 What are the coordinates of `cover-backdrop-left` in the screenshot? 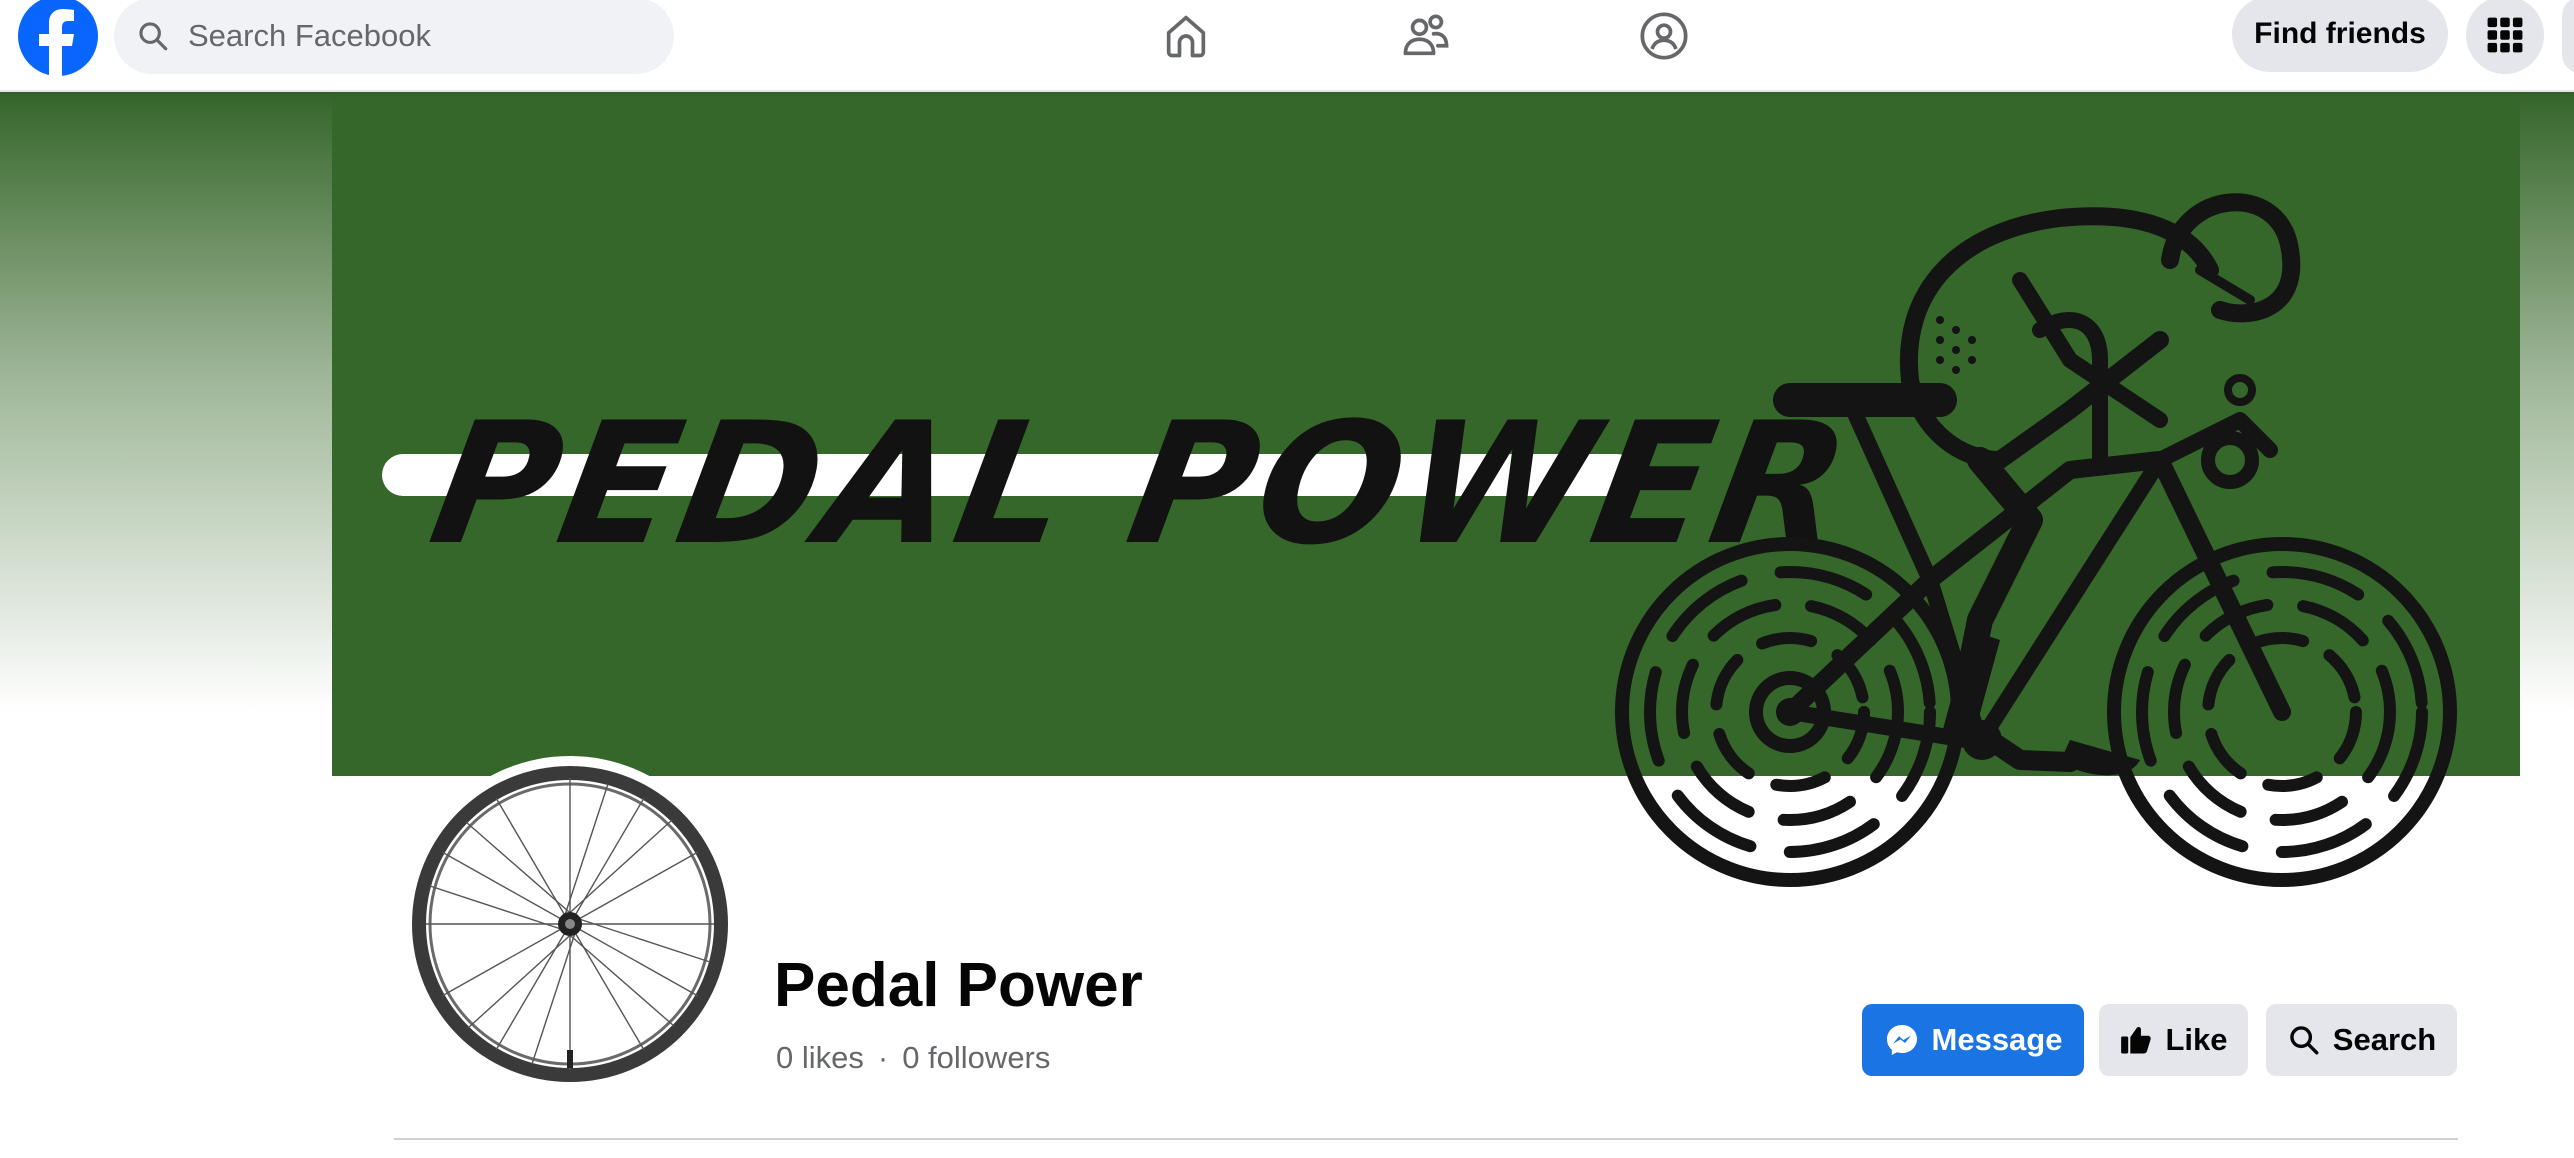 It's located at (166, 402).